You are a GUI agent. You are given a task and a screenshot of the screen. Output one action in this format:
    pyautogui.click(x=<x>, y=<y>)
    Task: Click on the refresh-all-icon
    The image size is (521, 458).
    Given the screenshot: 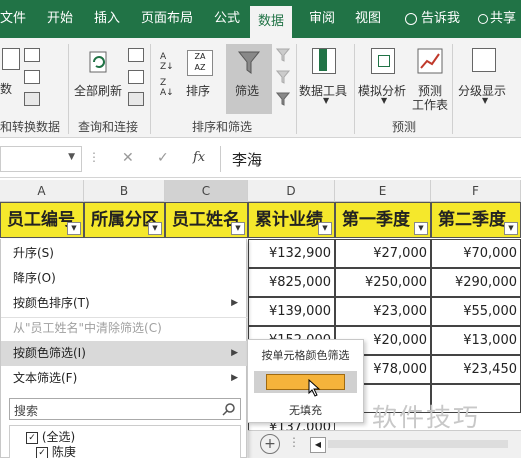 What is the action you would take?
    pyautogui.click(x=98, y=63)
    